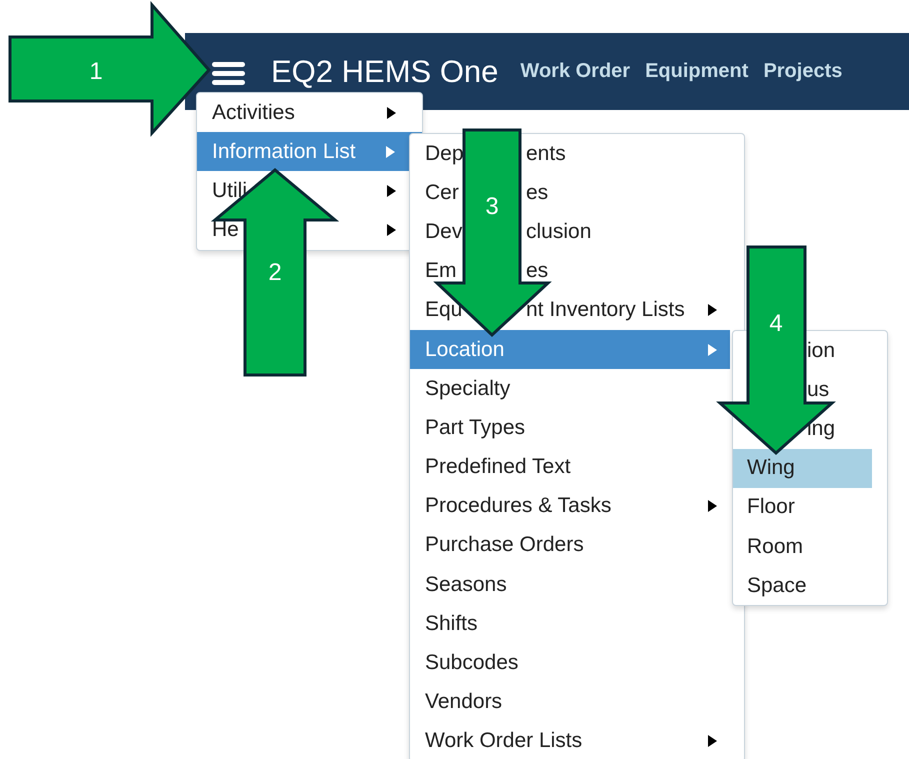  I want to click on menu-item: Work Order Lists, so click(577, 740).